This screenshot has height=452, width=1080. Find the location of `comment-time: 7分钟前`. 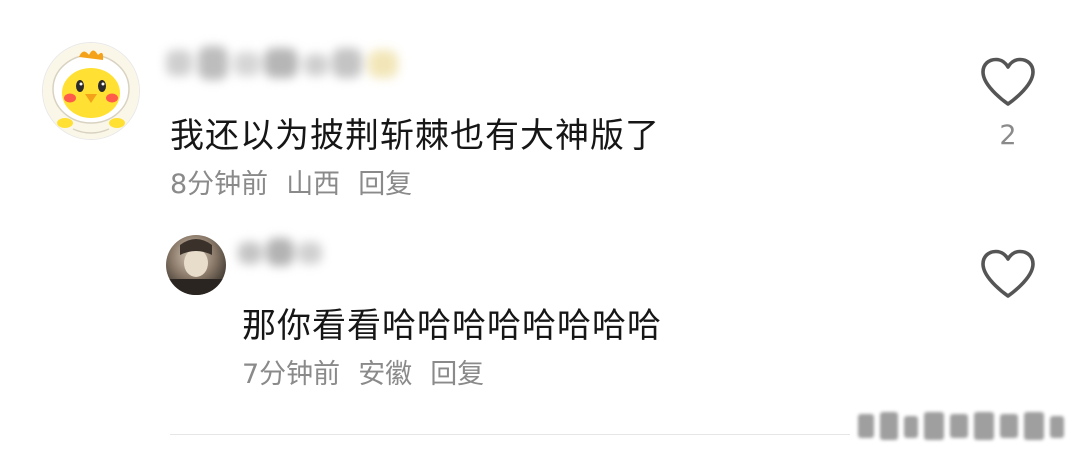

comment-time: 7分钟前 is located at coordinates (291, 374).